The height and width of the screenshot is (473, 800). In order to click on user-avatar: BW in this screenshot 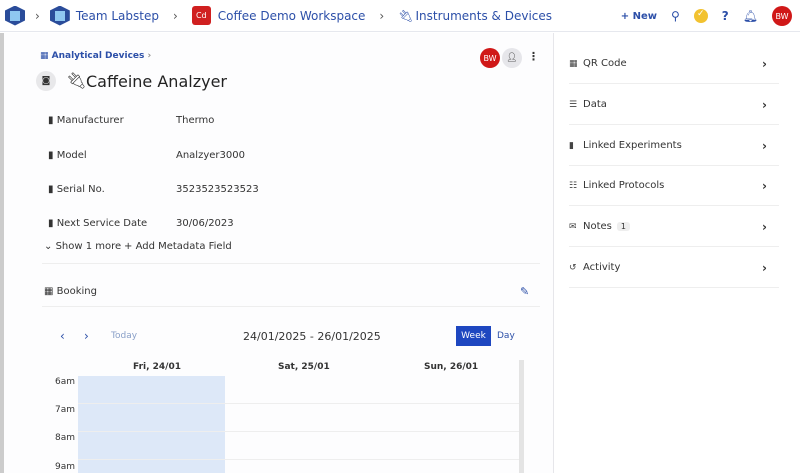, I will do `click(782, 16)`.